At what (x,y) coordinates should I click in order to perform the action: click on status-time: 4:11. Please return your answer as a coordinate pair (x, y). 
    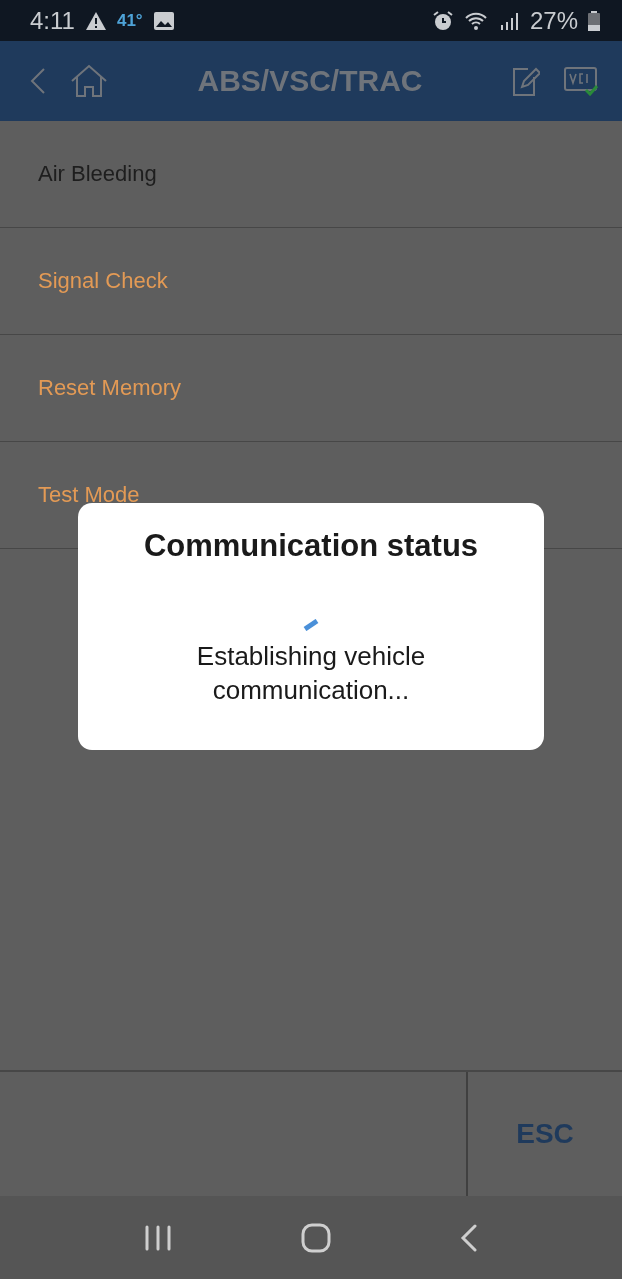
    Looking at the image, I should click on (52, 20).